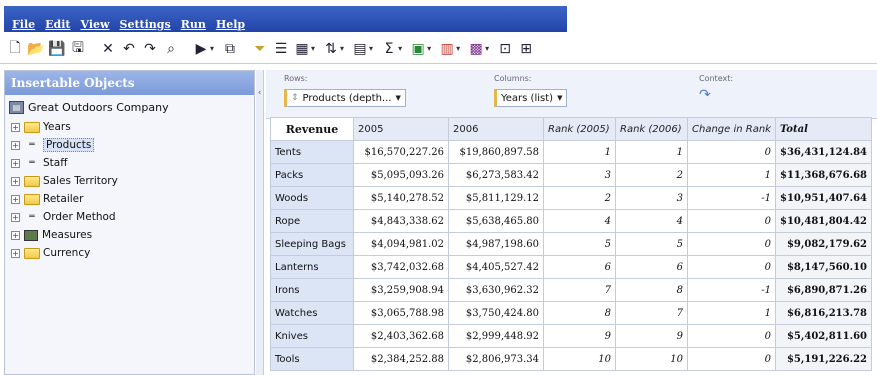 This screenshot has width=877, height=375. I want to click on total-cell: $36,431,124.84, so click(823, 152).